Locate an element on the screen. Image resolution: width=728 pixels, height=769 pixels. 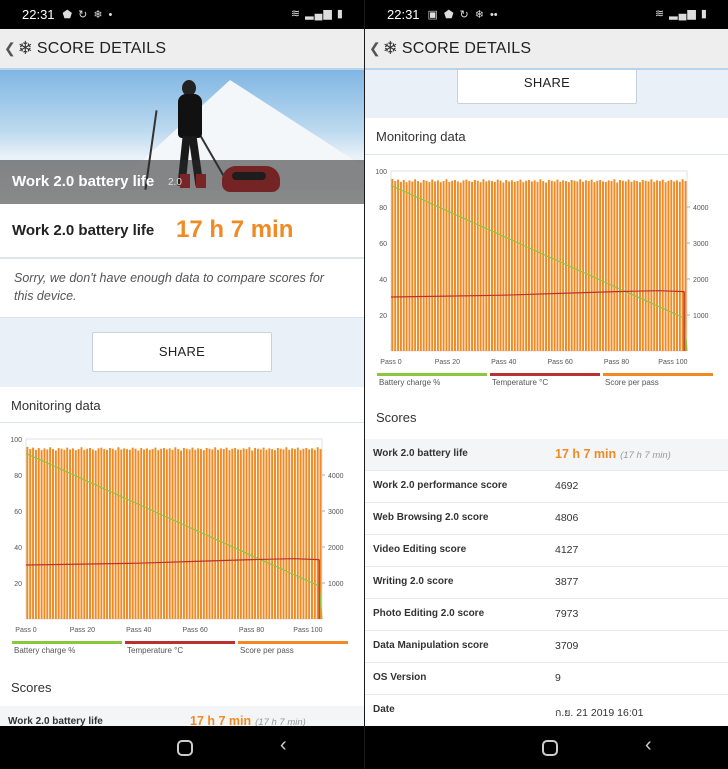
scores-header: Scores is located at coordinates (546, 420).